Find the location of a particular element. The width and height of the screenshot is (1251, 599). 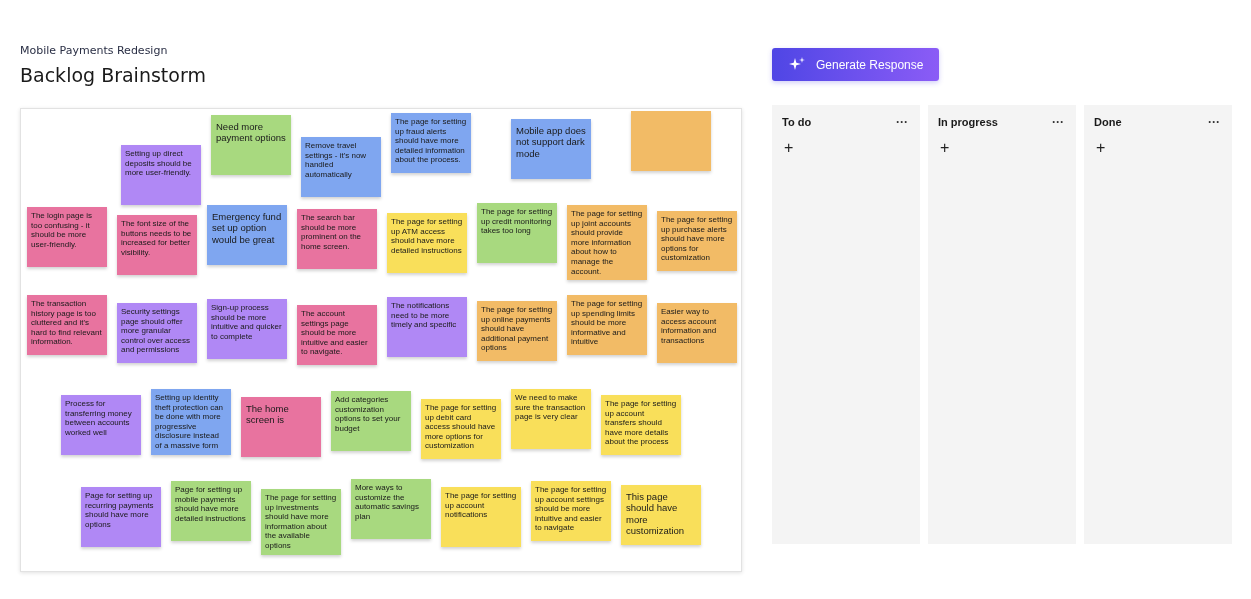

sticky-note: Page for setting up recurring payments should have more options is located at coordinates (121, 517).